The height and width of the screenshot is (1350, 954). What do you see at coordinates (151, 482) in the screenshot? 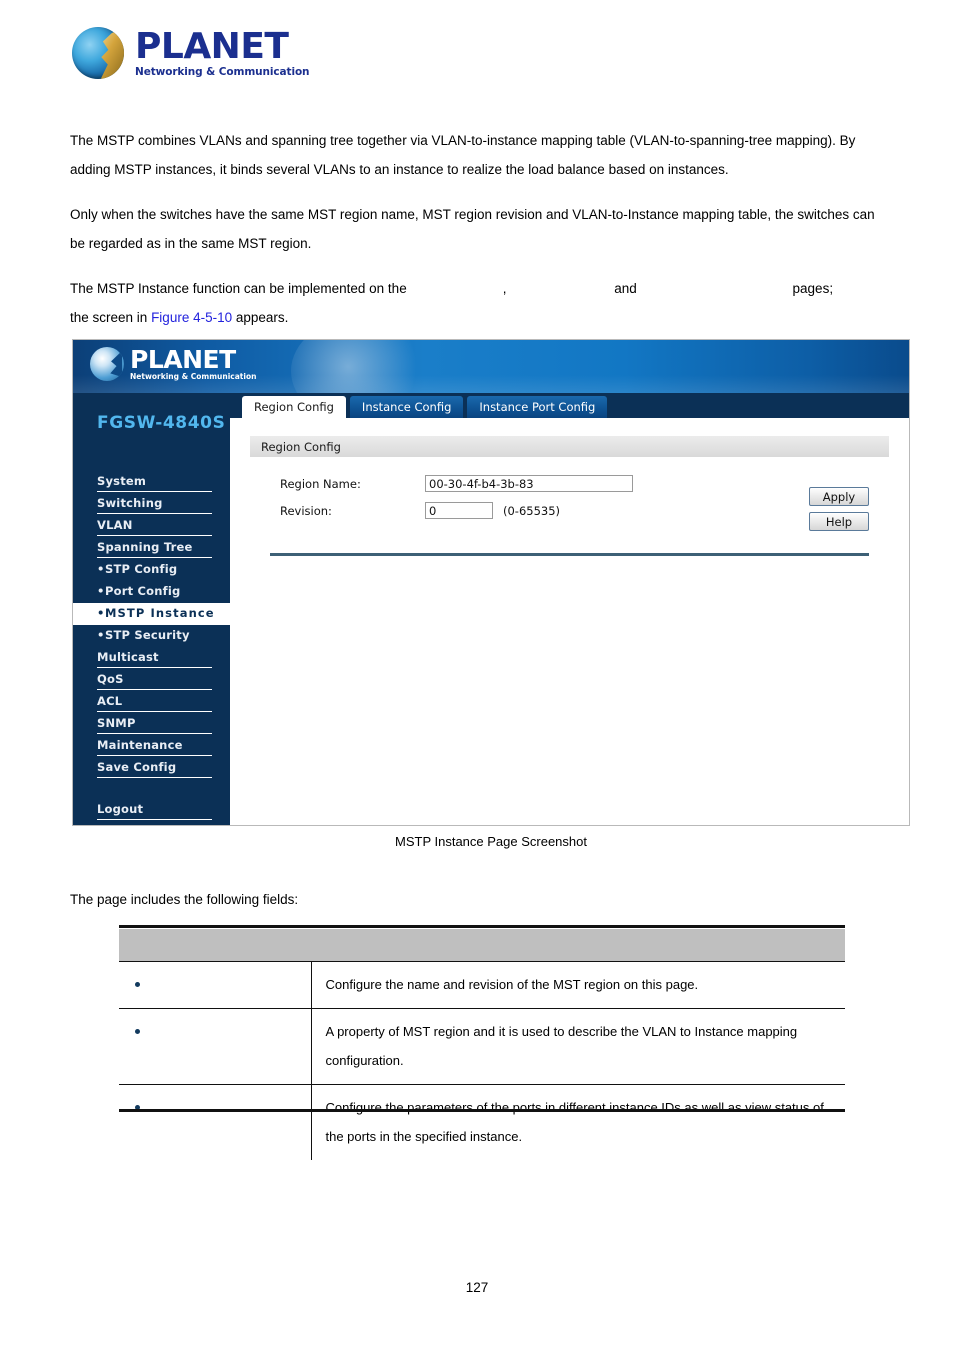
I see `sidebar-item-system: System` at bounding box center [151, 482].